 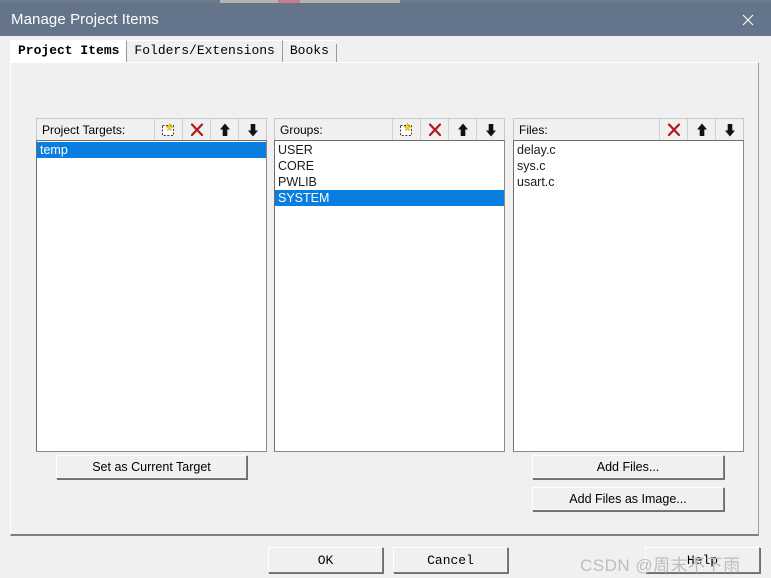 I want to click on groups-label: Groups:, so click(x=301, y=129).